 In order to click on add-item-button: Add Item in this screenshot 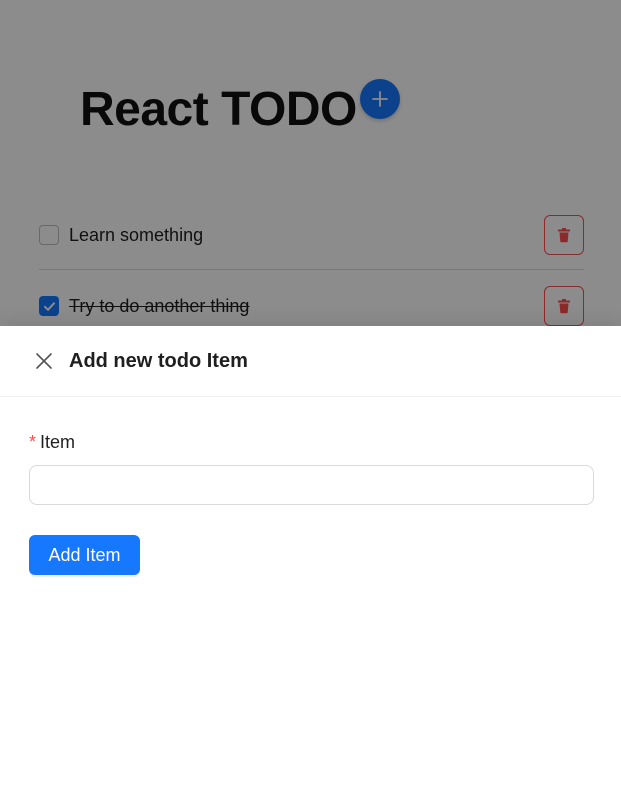, I will do `click(84, 555)`.